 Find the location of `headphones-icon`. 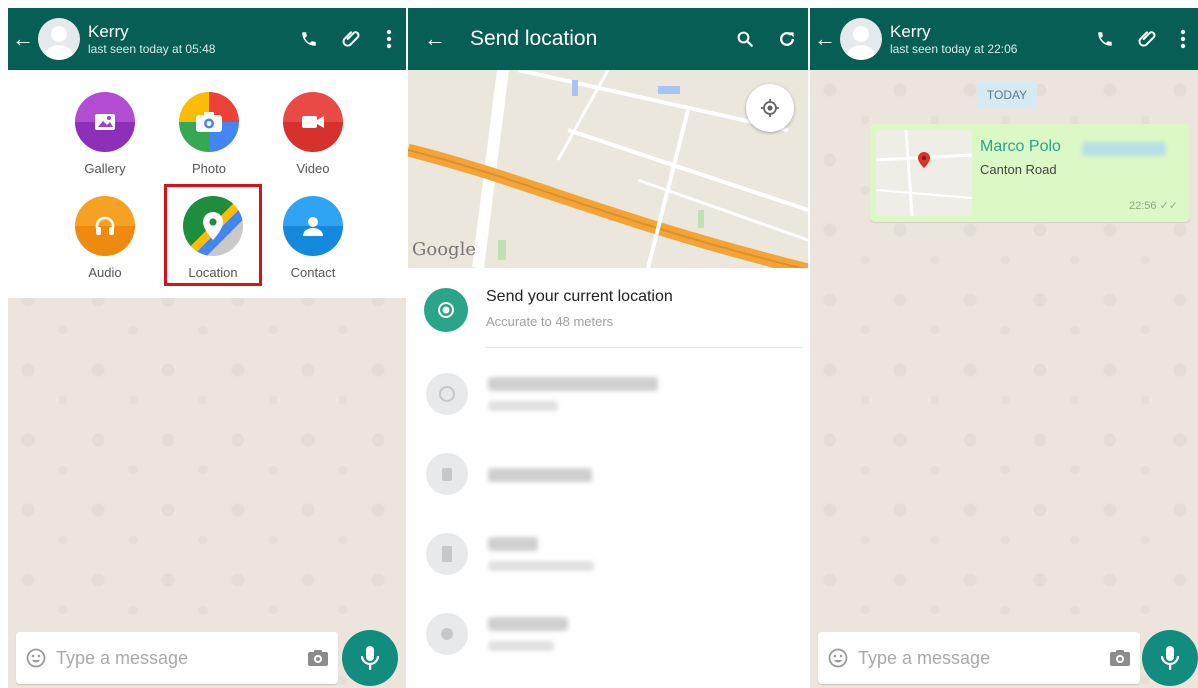

headphones-icon is located at coordinates (105, 226).